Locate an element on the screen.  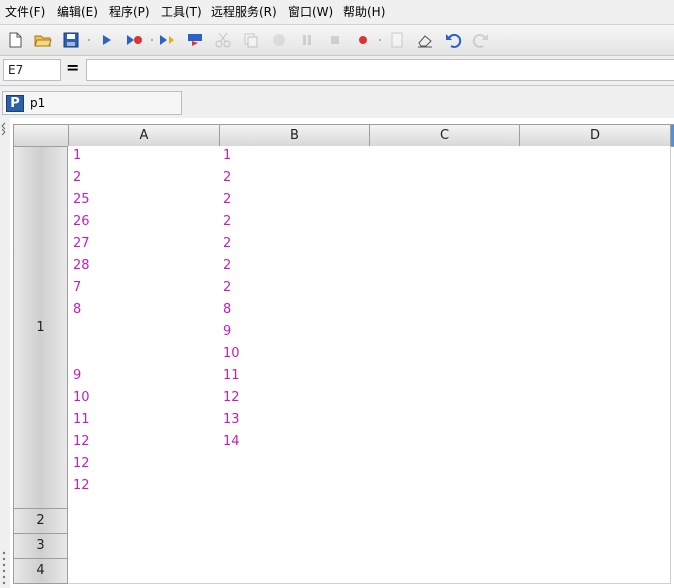
cell-a4 is located at coordinates (144, 571).